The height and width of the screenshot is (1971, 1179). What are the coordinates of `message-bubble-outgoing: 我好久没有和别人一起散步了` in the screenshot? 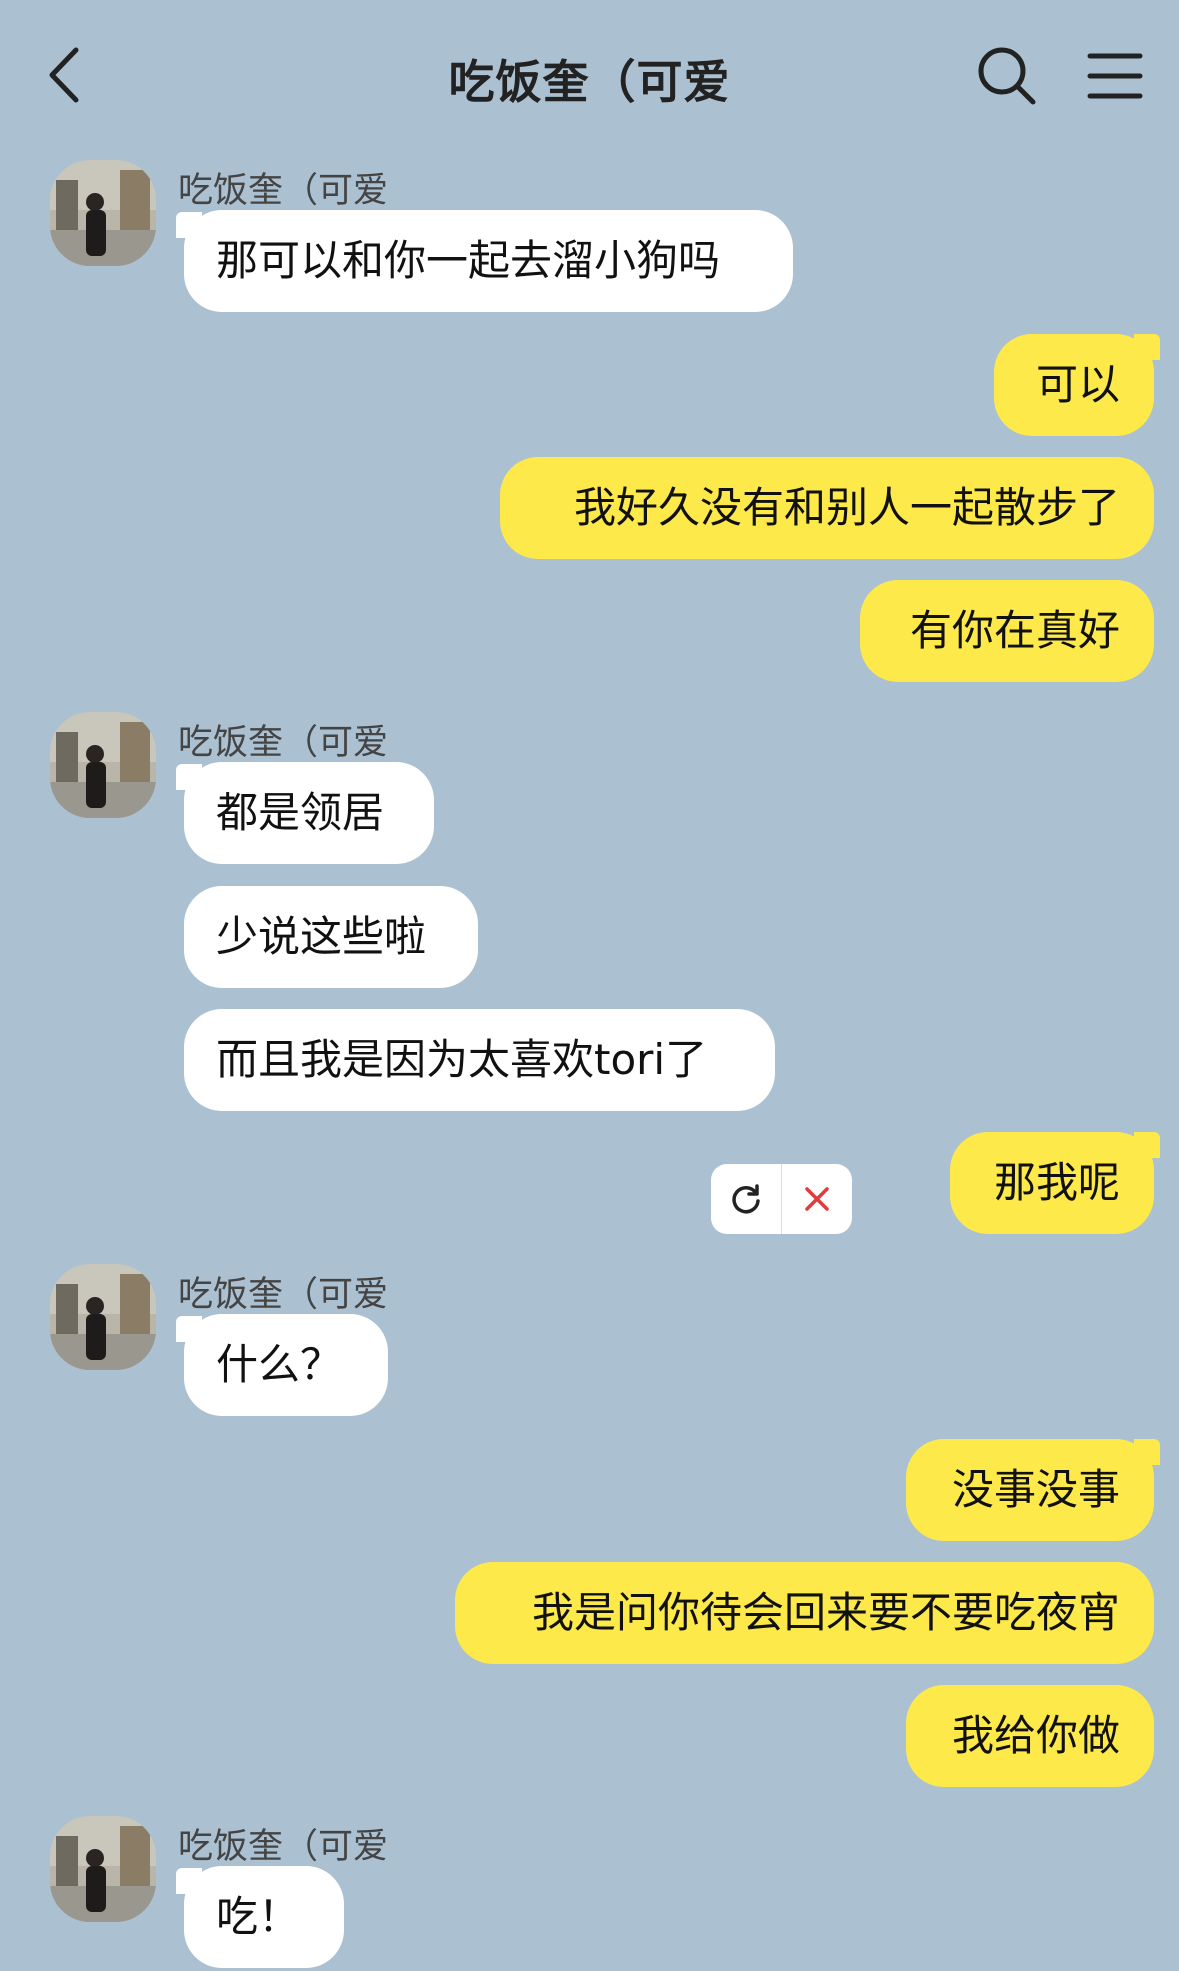 It's located at (827, 508).